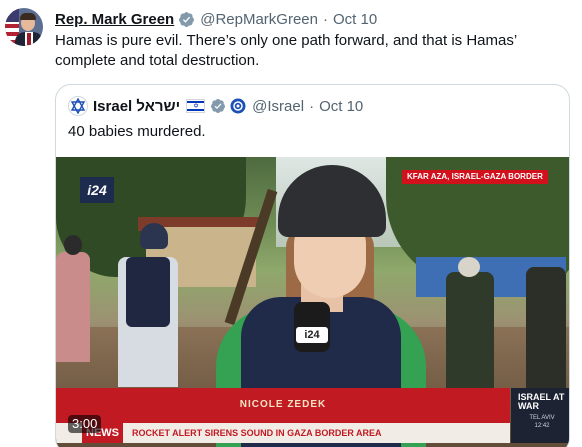 Image resolution: width=582 pixels, height=447 pixels. Describe the element at coordinates (475, 177) in the screenshot. I see `location-label: KFAR AZA, ISRAEL-GAZA BORDER` at that location.